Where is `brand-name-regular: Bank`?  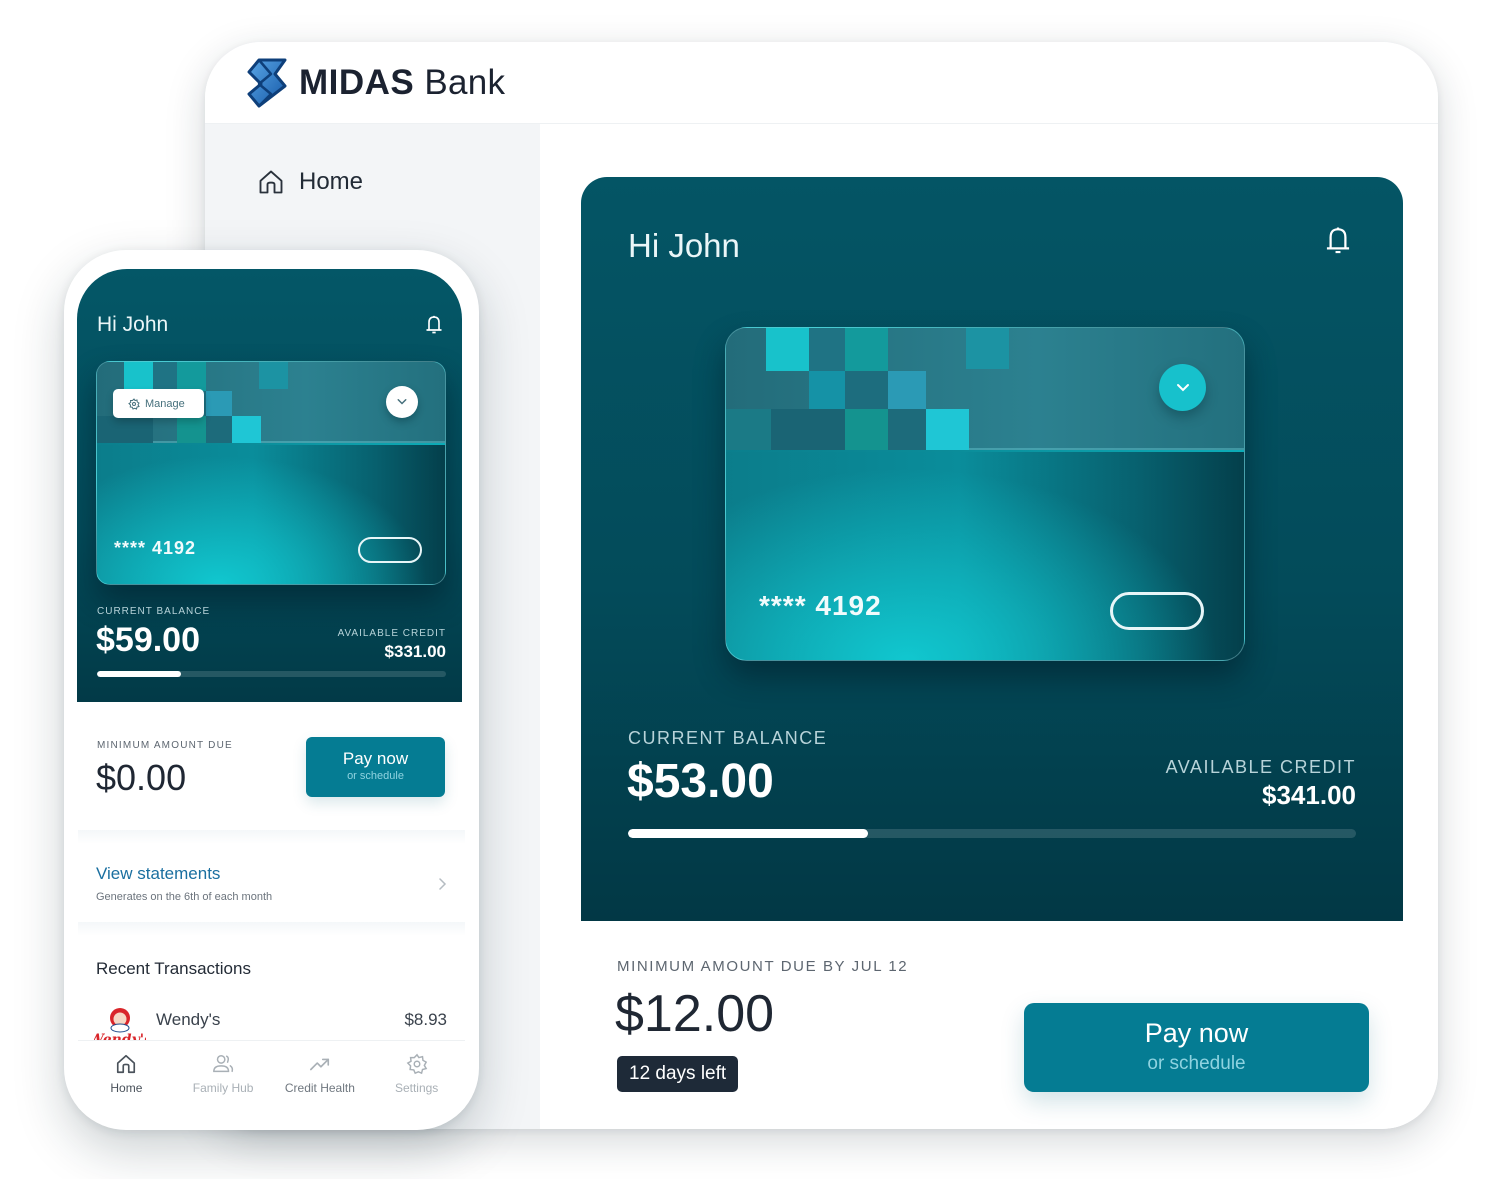
brand-name-regular: Bank is located at coordinates (465, 82).